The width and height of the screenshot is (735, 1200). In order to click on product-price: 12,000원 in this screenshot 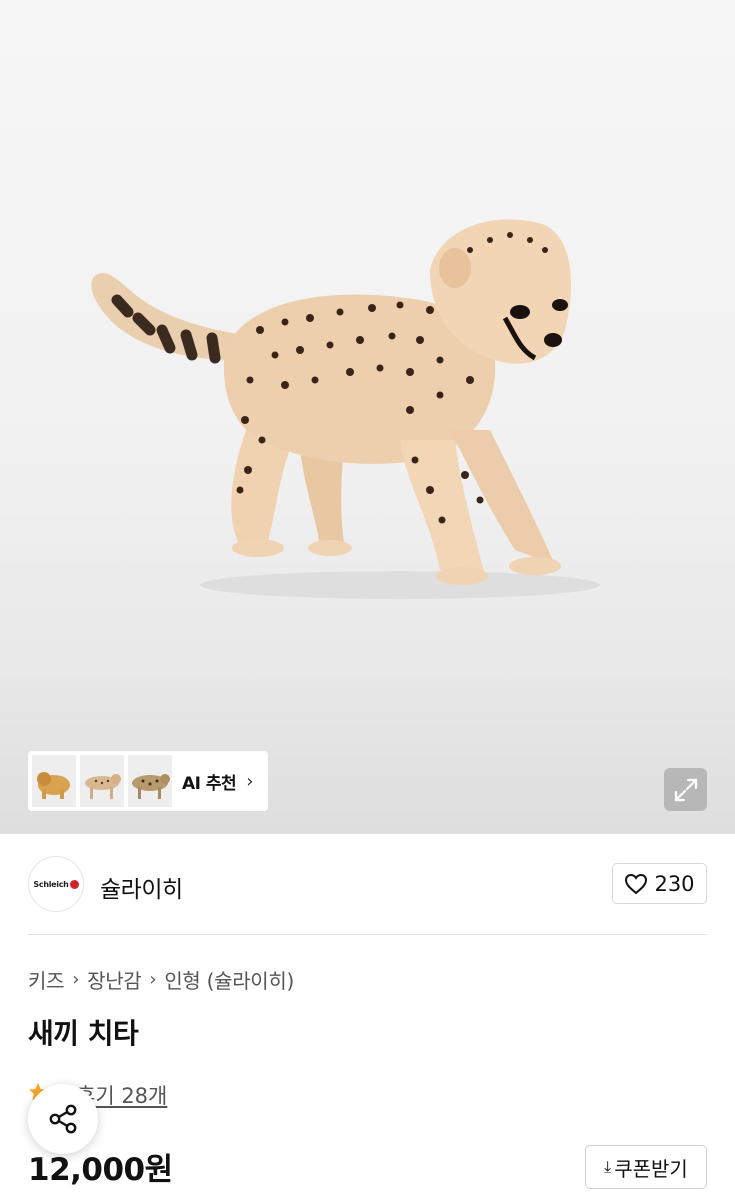, I will do `click(100, 1170)`.